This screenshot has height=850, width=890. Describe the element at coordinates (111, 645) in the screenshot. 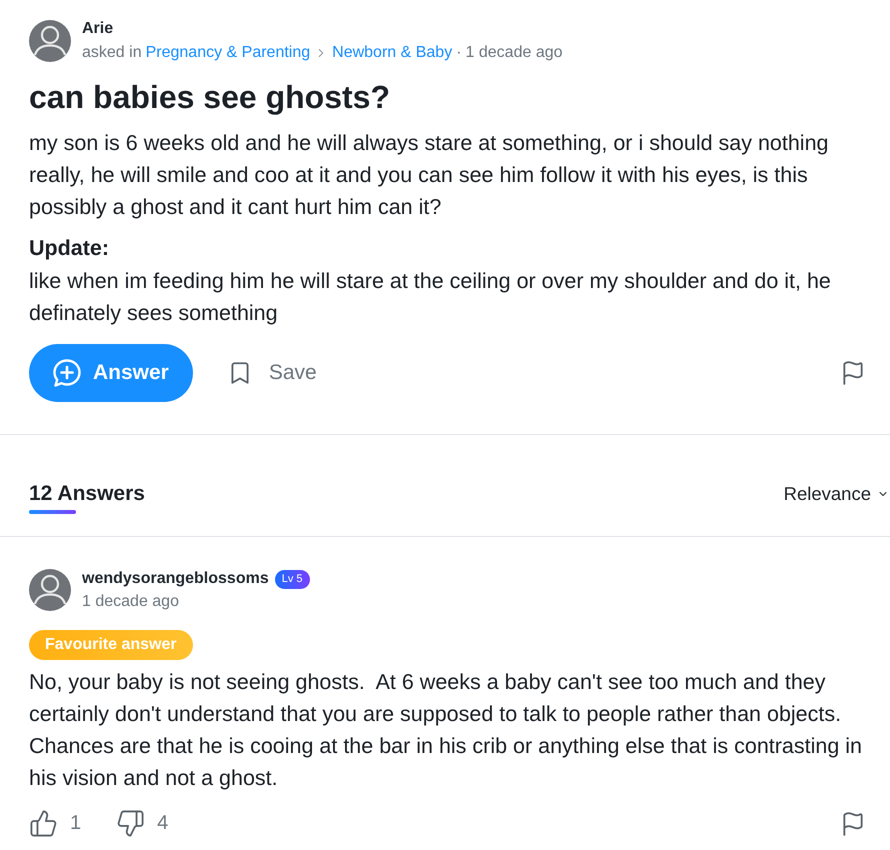

I see `favourite-badge: Favourite answer` at that location.